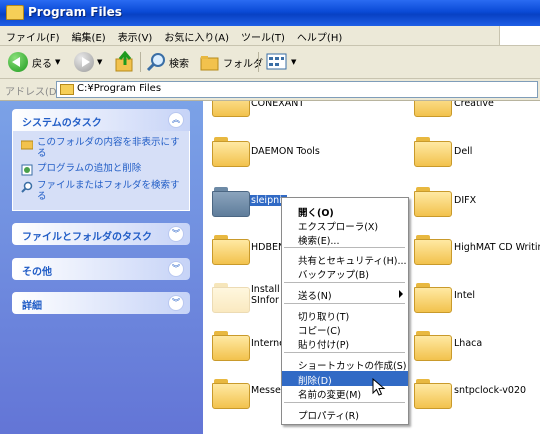 The height and width of the screenshot is (434, 540). I want to click on window-title: Program Files, so click(75, 12).